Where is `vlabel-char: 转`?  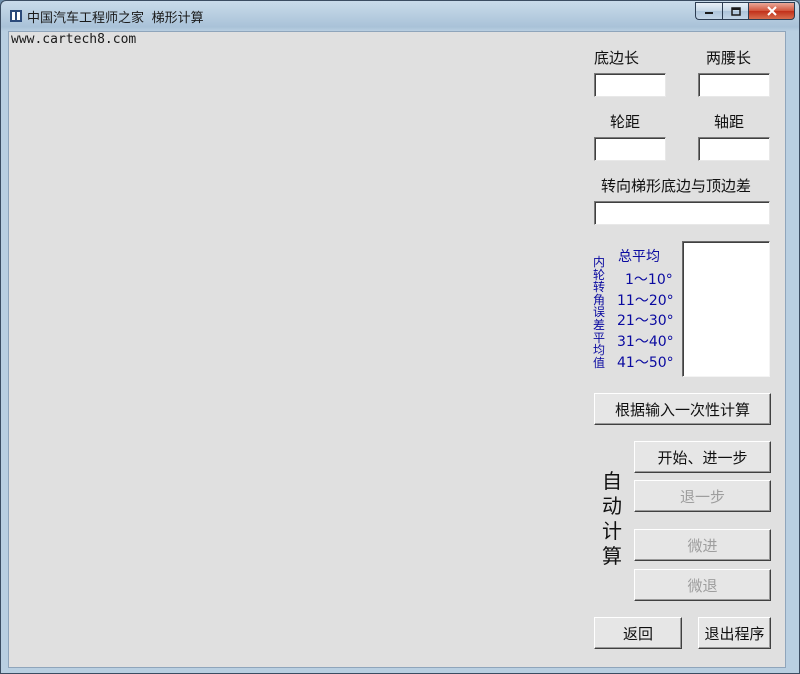 vlabel-char: 转 is located at coordinates (598, 287).